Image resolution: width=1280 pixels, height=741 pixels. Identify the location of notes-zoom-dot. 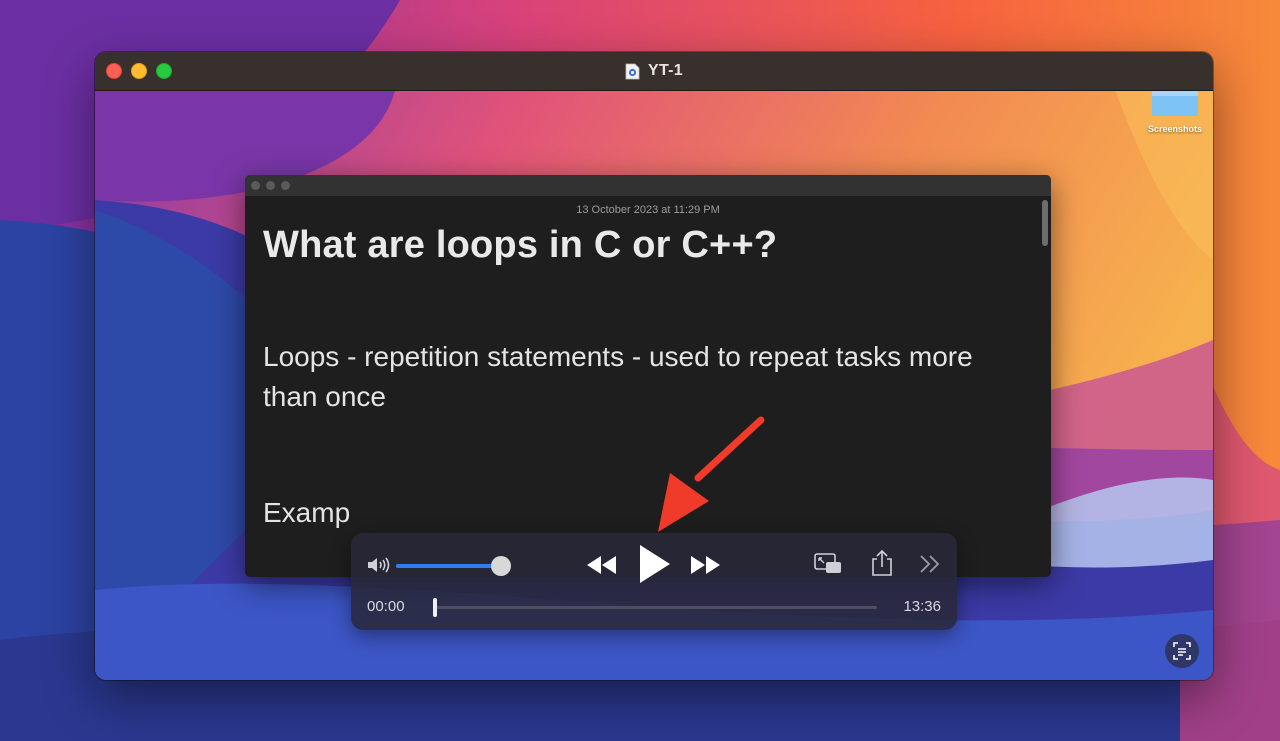
(285, 185).